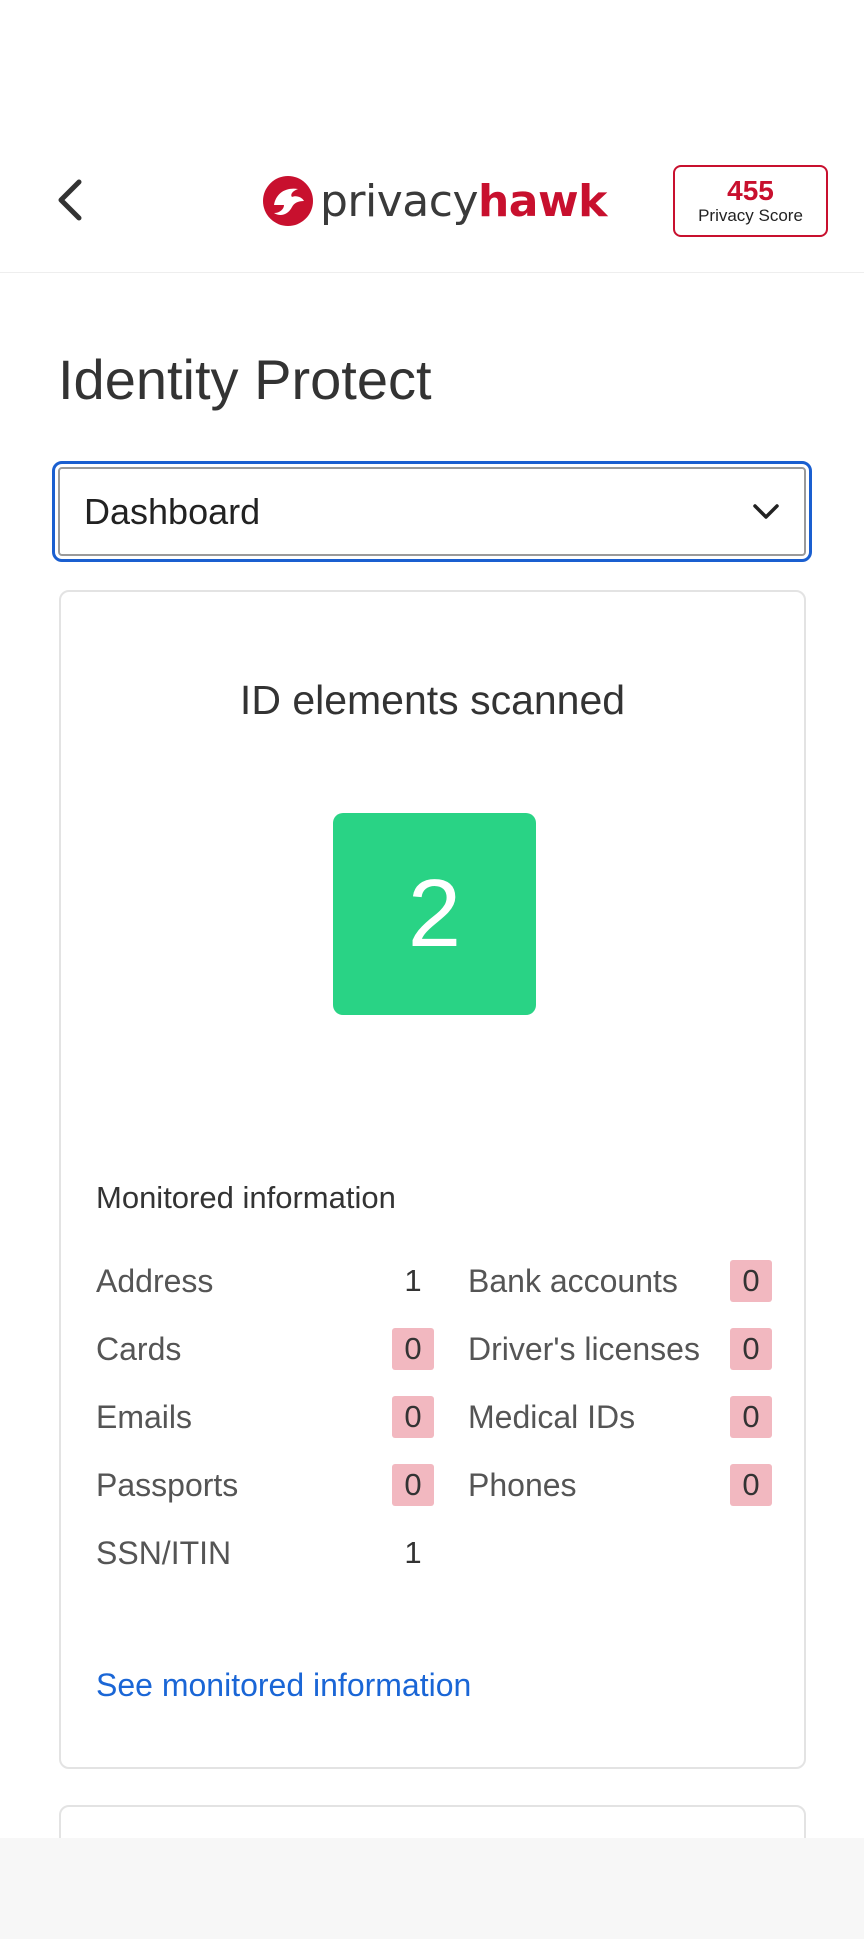 The height and width of the screenshot is (1939, 864). I want to click on monitored-row: SSN/ITIN 1, so click(434, 1553).